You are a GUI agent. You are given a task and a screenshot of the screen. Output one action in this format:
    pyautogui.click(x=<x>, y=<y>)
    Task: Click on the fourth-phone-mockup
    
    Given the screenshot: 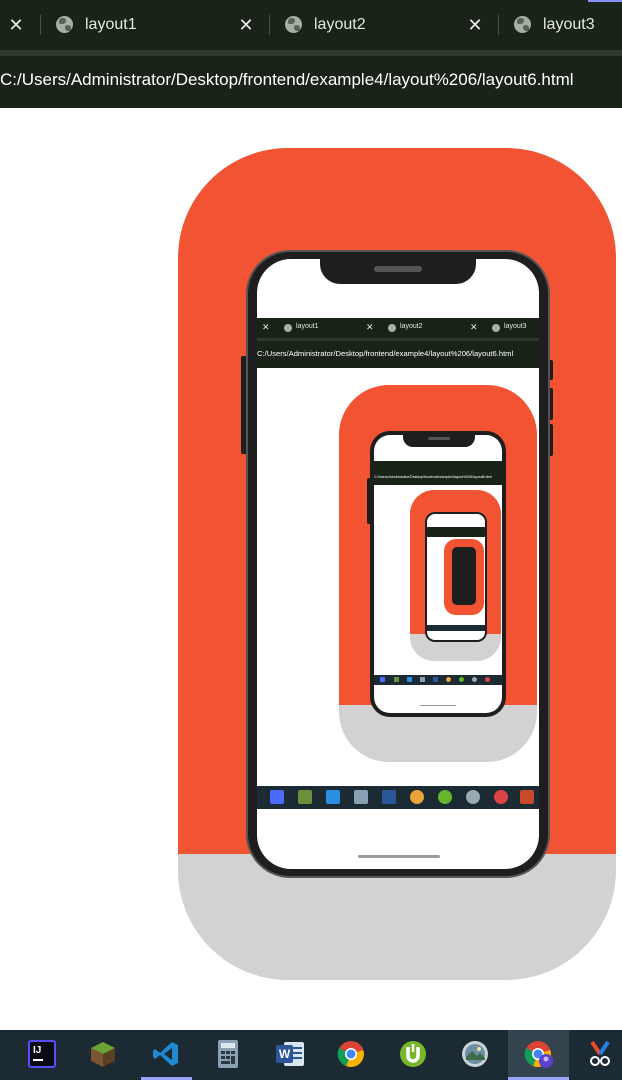 What is the action you would take?
    pyautogui.click(x=464, y=576)
    